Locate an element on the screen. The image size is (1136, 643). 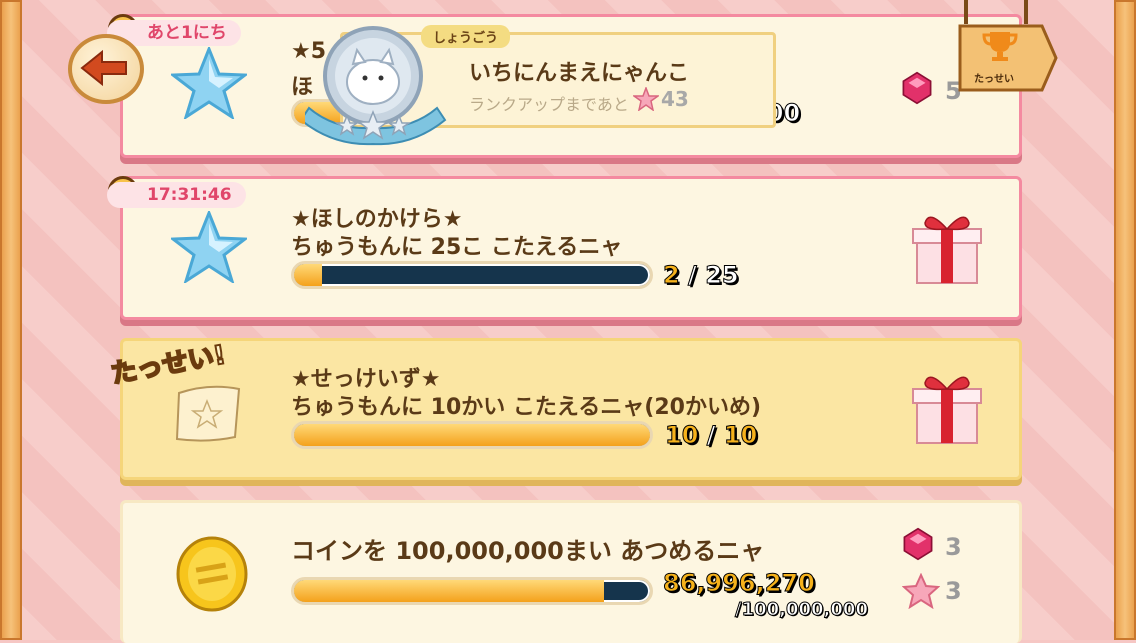
trophy-icon is located at coordinates (1000, 46).